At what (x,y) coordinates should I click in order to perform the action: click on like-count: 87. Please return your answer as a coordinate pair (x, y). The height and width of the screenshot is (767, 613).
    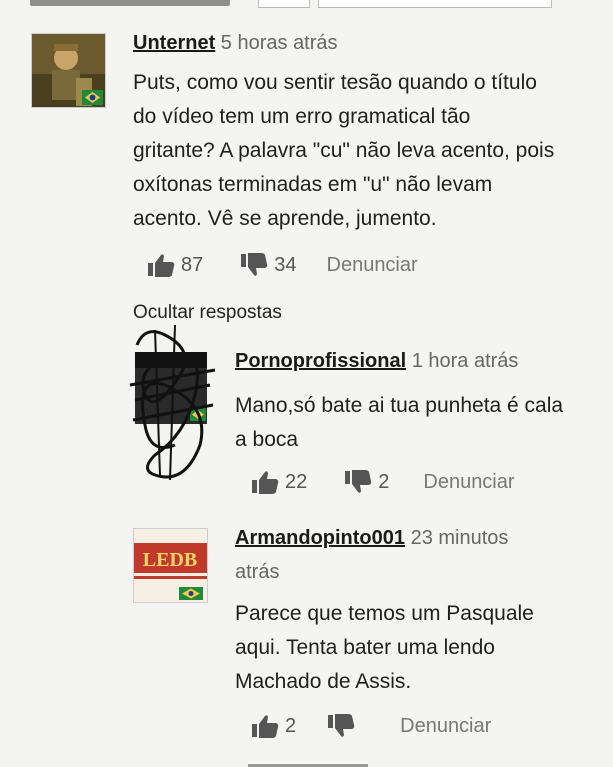
    Looking at the image, I should click on (192, 264).